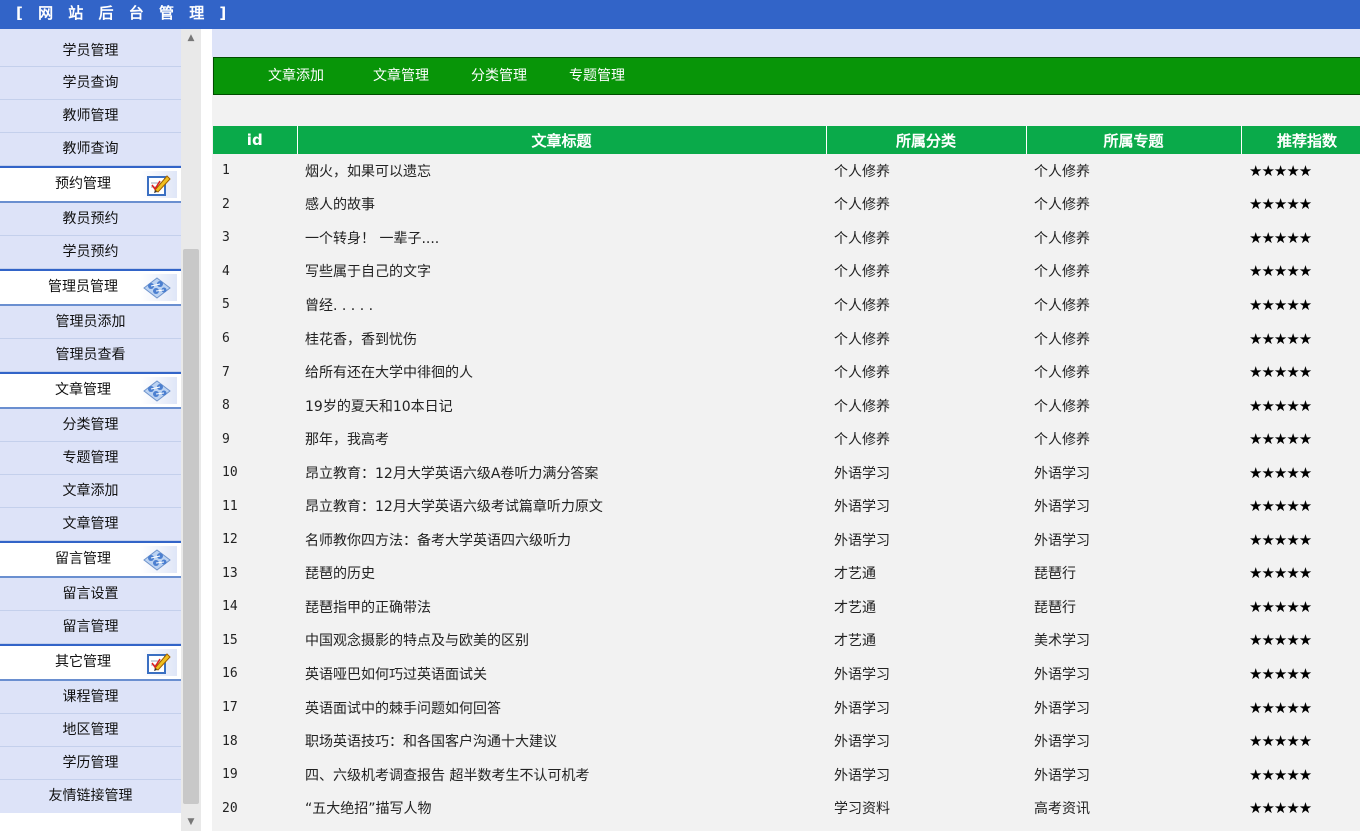  What do you see at coordinates (90, 559) in the screenshot?
I see `sidebar-group-header: 留言管理` at bounding box center [90, 559].